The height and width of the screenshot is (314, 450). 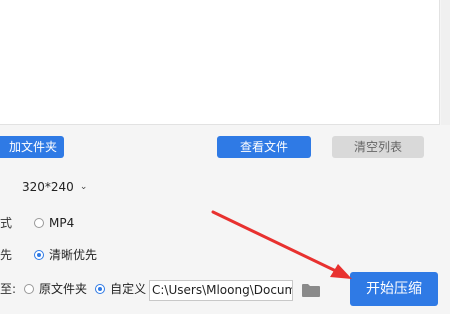 I want to click on format-mp4-radio, so click(x=39, y=222).